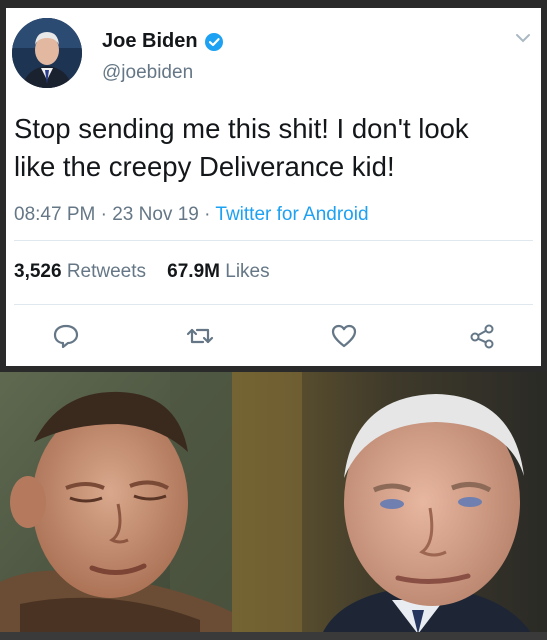 This screenshot has height=640, width=547. Describe the element at coordinates (241, 128) in the screenshot. I see `tweet-text-line-1: Stop sending me this shit! I don't look` at that location.